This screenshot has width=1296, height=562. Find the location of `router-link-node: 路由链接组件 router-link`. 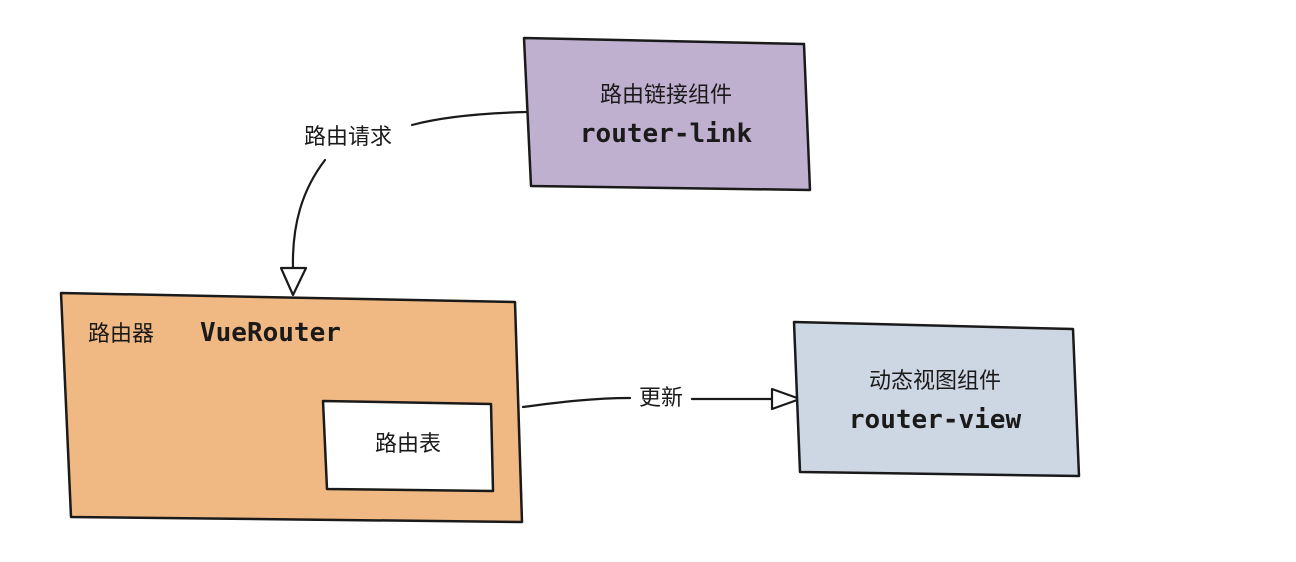

router-link-node: 路由链接组件 router-link is located at coordinates (667, 114).